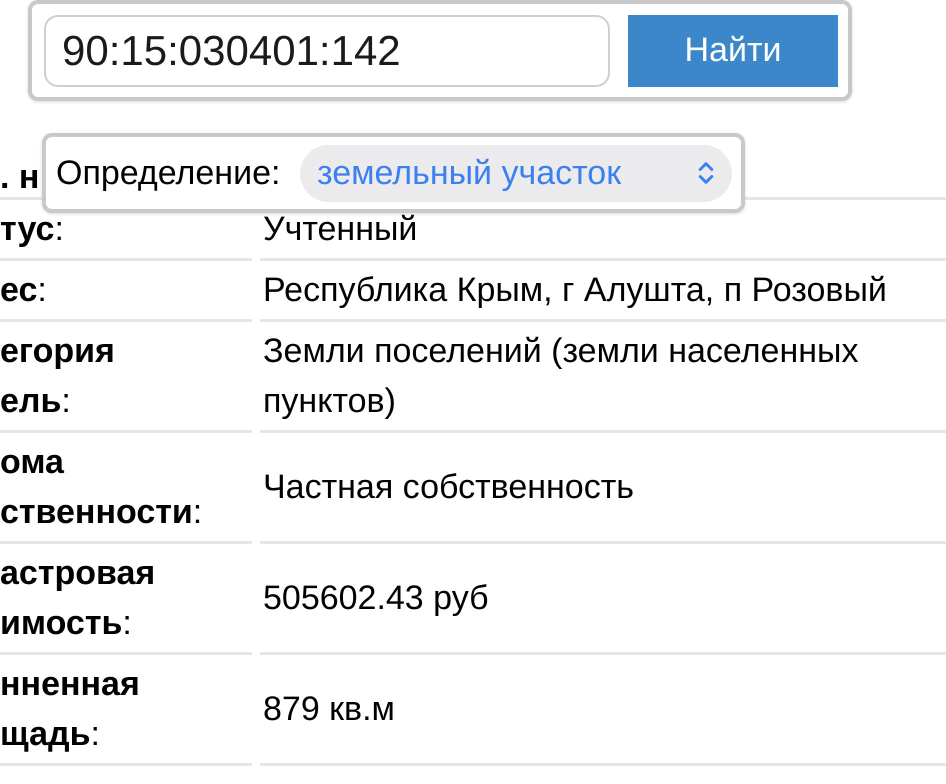 Image resolution: width=946 pixels, height=784 pixels. I want to click on field-label: тус:, so click(32, 229).